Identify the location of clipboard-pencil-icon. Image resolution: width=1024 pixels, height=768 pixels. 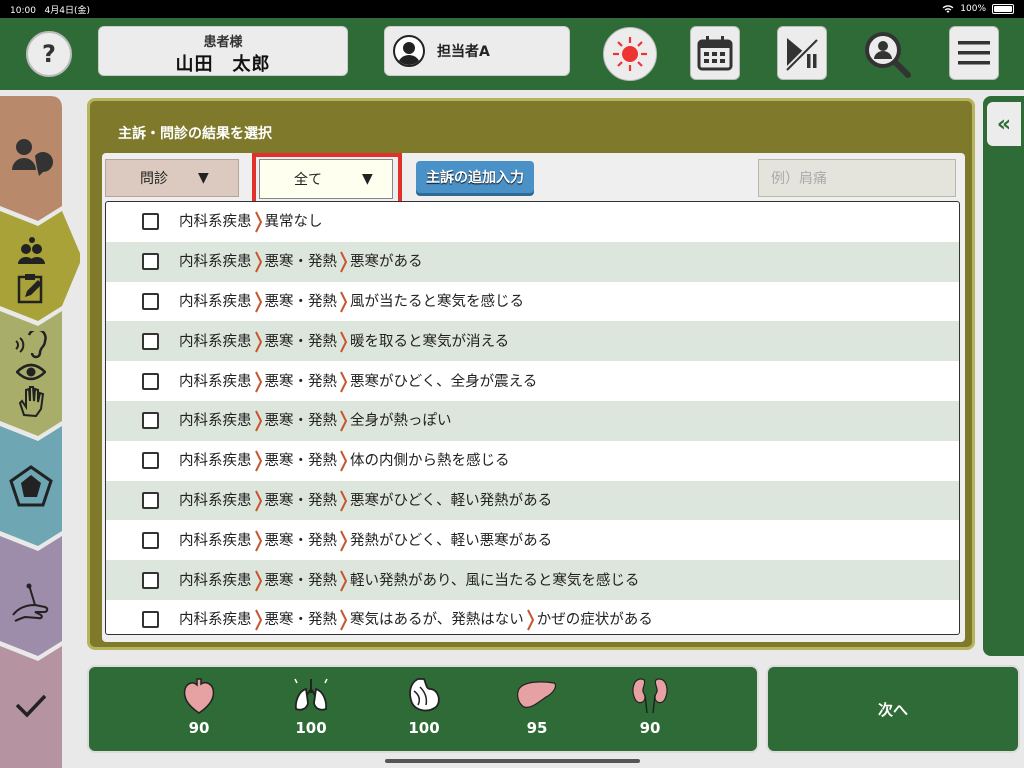
(30, 289).